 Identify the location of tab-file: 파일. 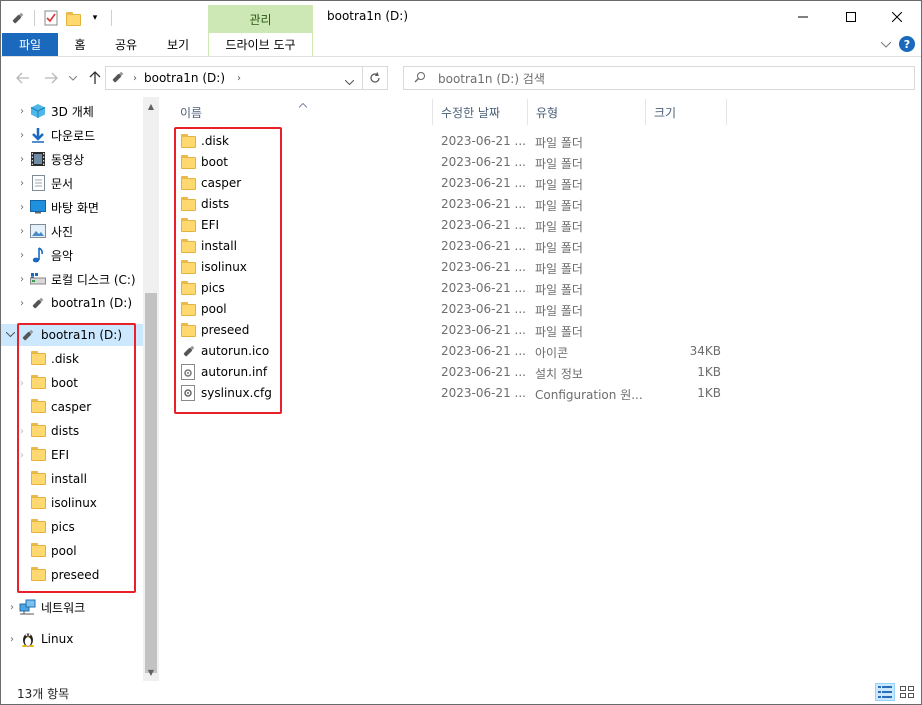
(30, 44).